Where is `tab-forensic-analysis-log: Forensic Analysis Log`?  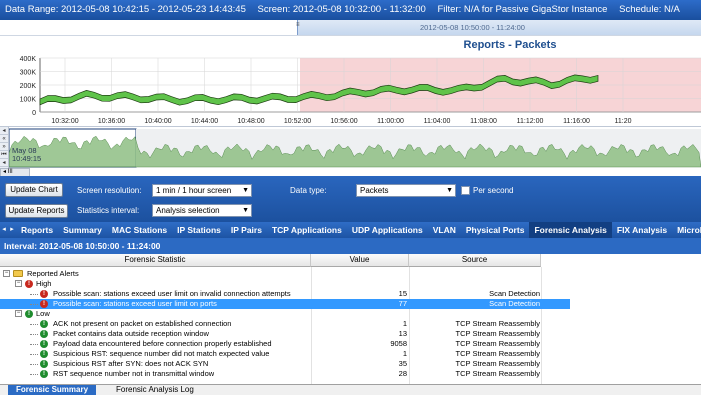 tab-forensic-analysis-log: Forensic Analysis Log is located at coordinates (155, 390).